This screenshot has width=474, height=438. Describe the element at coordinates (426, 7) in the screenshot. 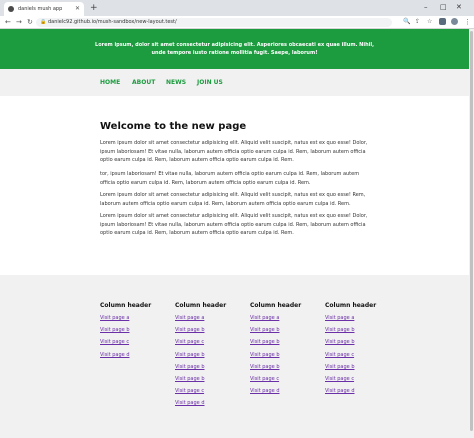

I see `minimize-icon: –` at that location.